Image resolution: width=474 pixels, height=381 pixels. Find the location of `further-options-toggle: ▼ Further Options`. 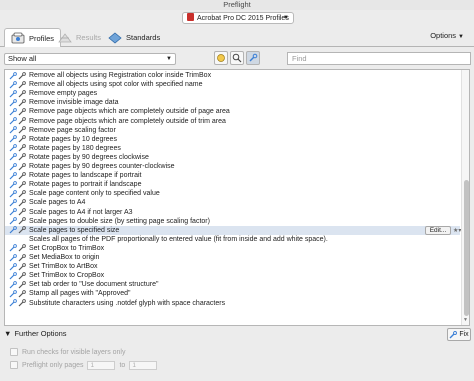

further-options-toggle: ▼ Further Options is located at coordinates (35, 333).